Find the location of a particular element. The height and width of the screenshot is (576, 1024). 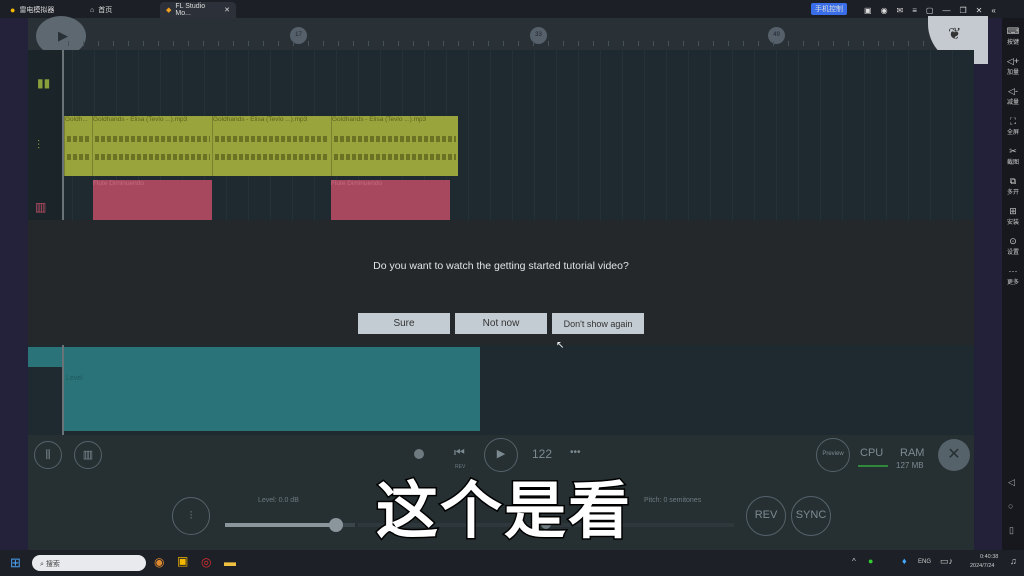

pin-icon: ▢ is located at coordinates (930, 10).